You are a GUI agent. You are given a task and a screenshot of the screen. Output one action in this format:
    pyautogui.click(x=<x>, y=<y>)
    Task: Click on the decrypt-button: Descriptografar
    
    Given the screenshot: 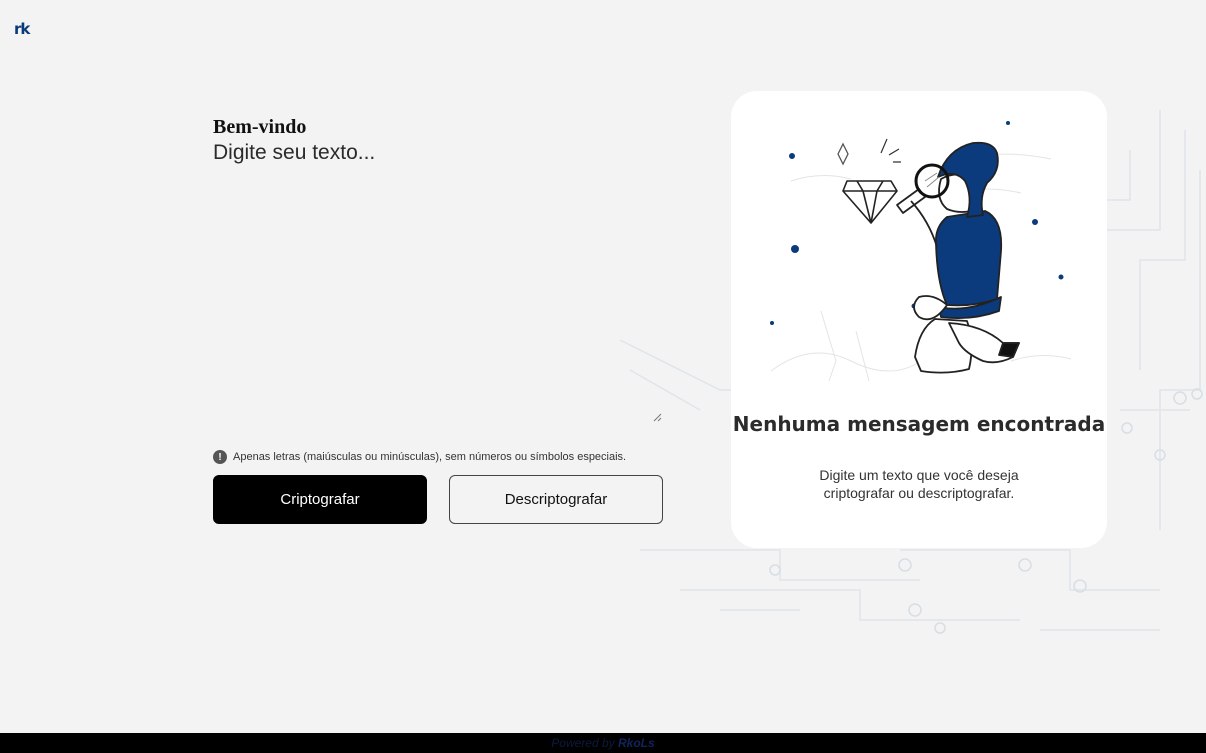 What is the action you would take?
    pyautogui.click(x=556, y=499)
    